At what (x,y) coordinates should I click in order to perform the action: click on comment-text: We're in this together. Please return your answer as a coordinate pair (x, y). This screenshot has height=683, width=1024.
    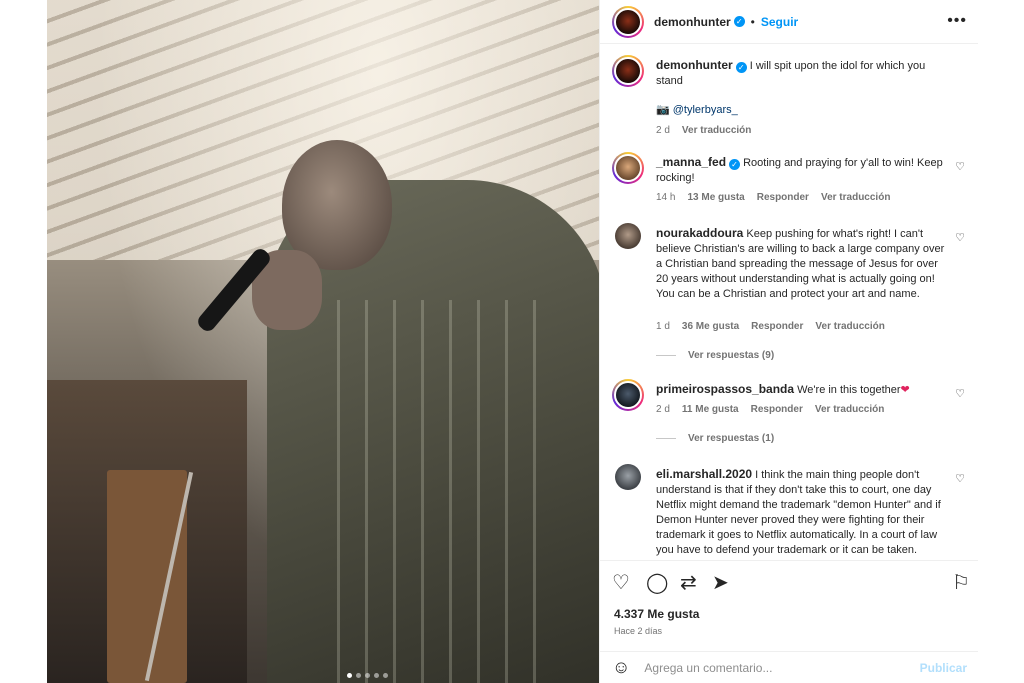
    Looking at the image, I should click on (849, 390).